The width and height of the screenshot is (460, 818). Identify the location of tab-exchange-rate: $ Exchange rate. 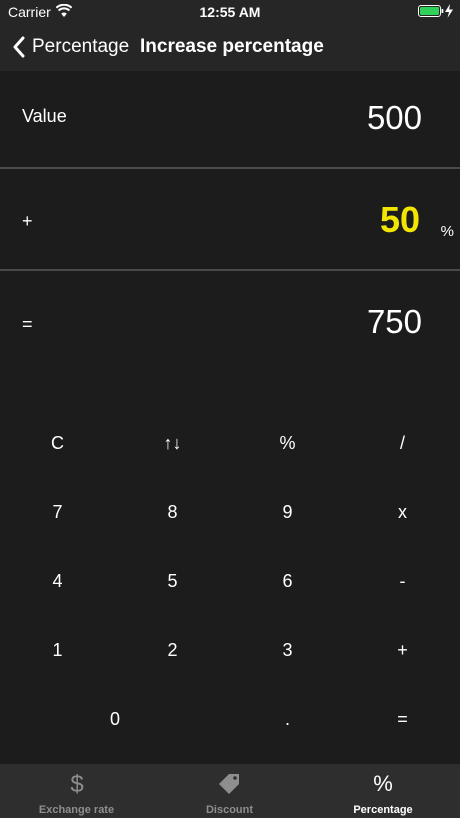
(76, 791).